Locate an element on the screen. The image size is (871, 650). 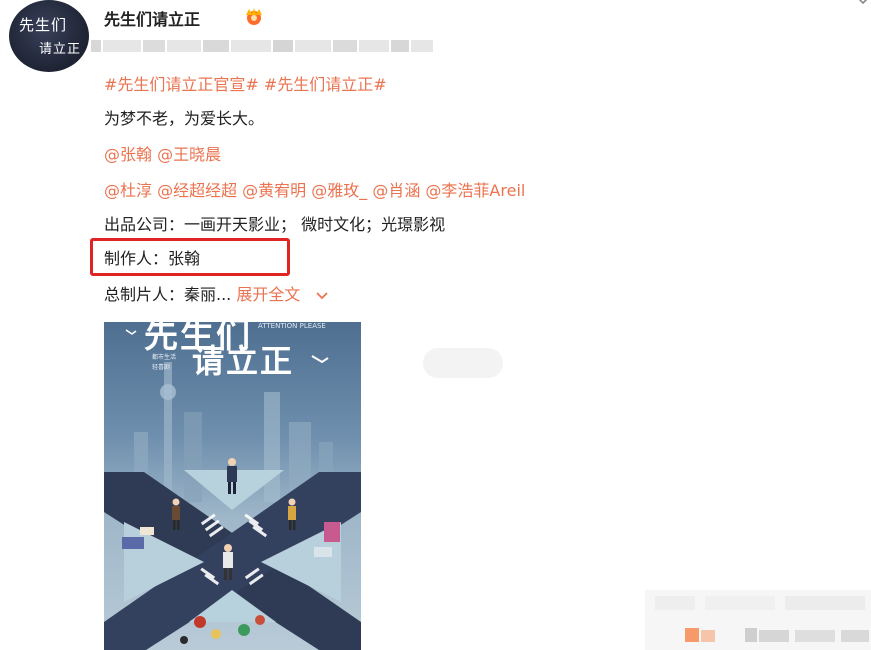
poster-image: 先生们 请立正 ATTENTION PLEASE 都市生活 轻喜剧 is located at coordinates (232, 486).